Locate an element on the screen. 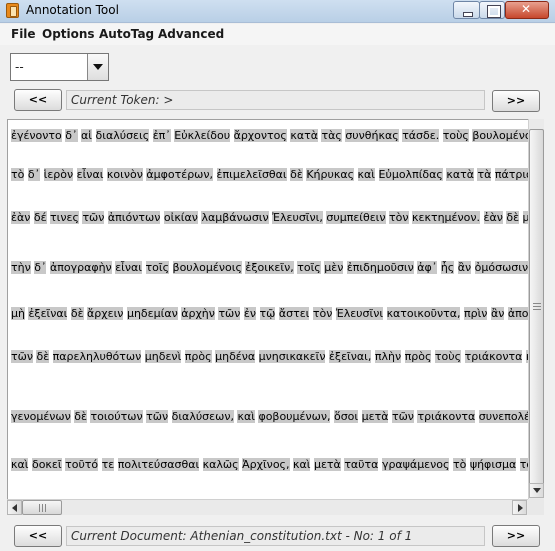 The width and height of the screenshot is (555, 551). token: ἧς is located at coordinates (447, 267).